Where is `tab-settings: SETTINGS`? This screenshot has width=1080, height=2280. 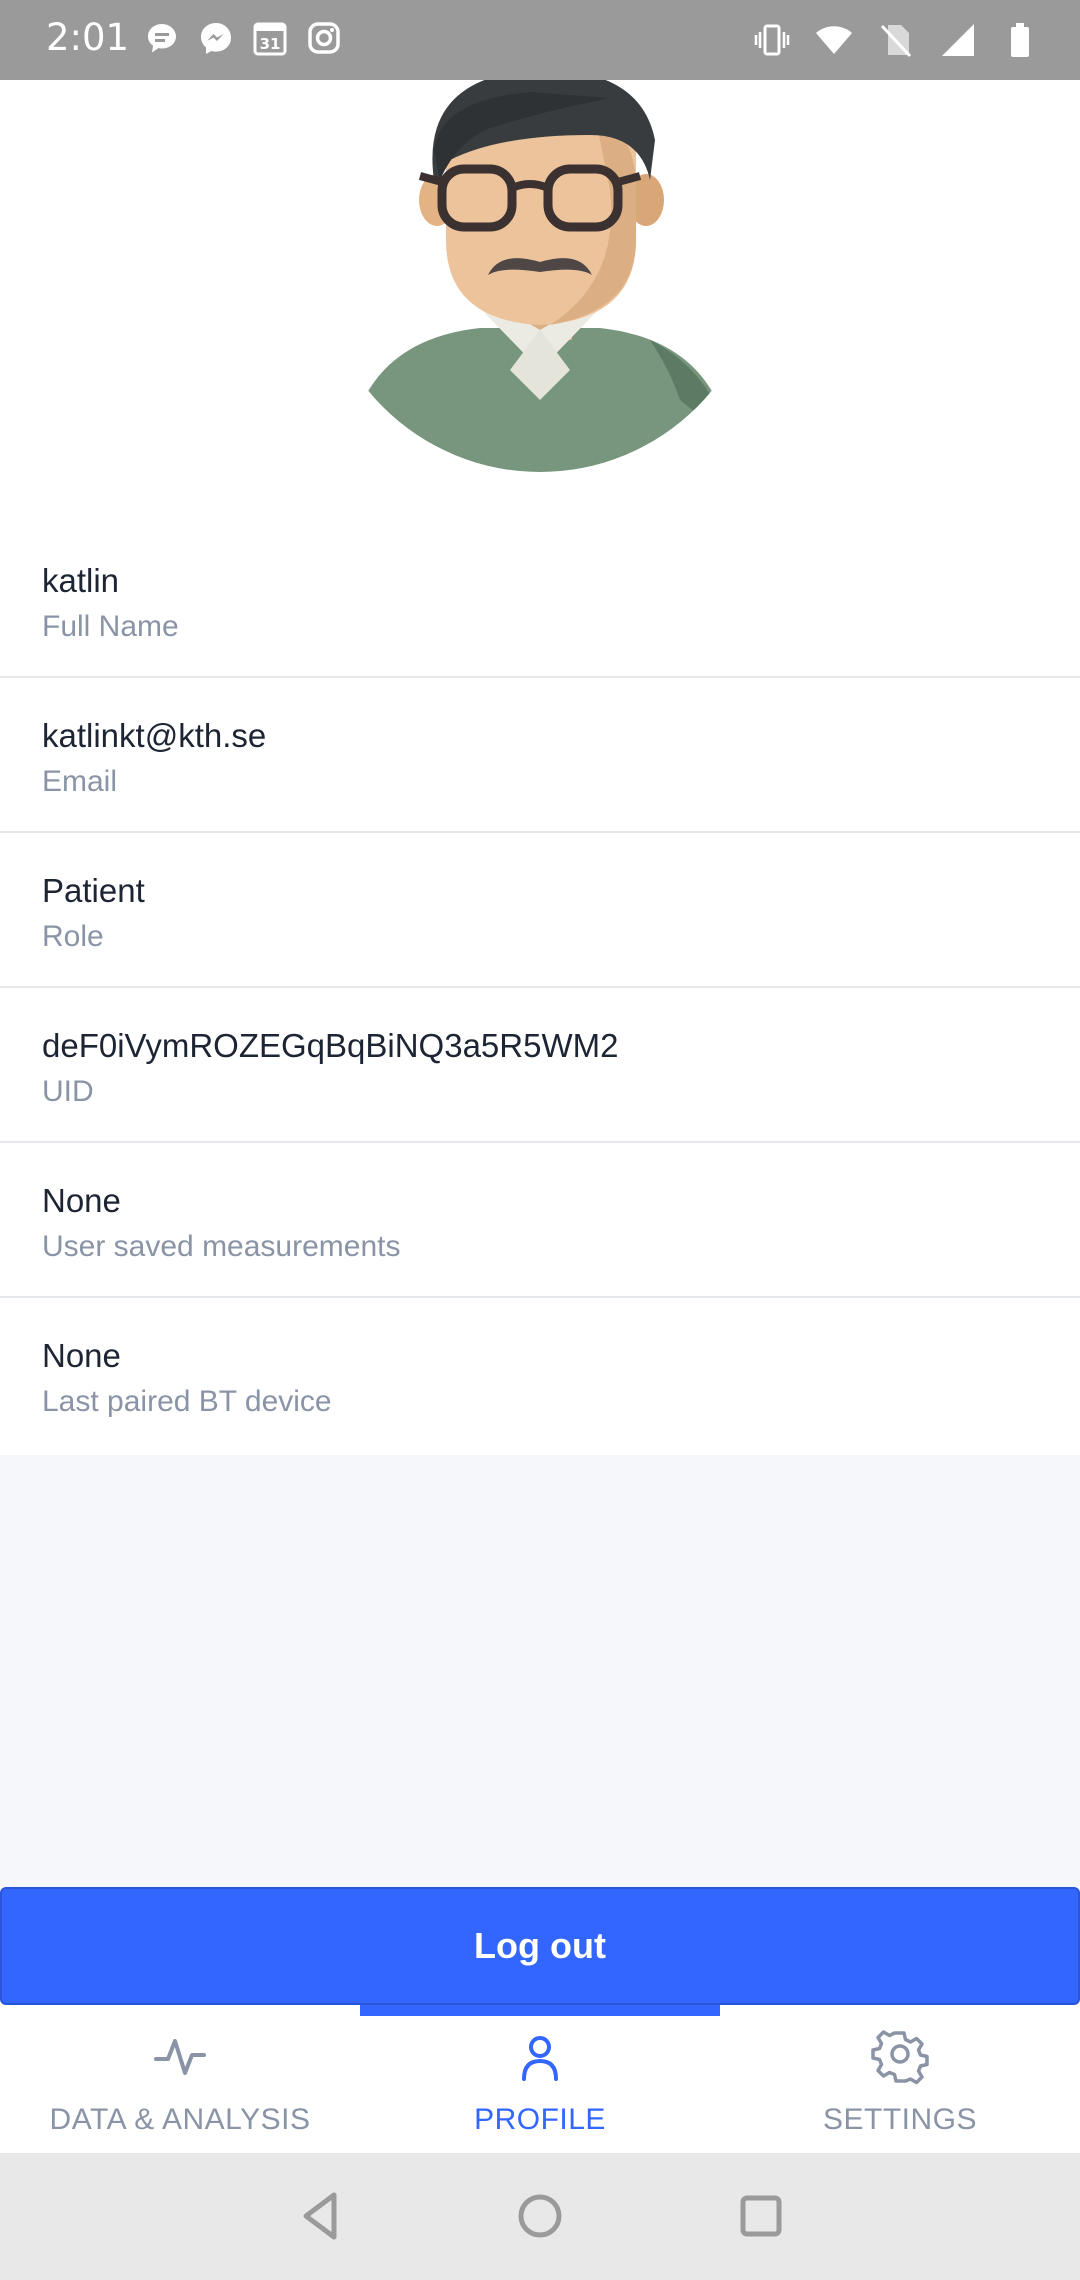 tab-settings: SETTINGS is located at coordinates (900, 2079).